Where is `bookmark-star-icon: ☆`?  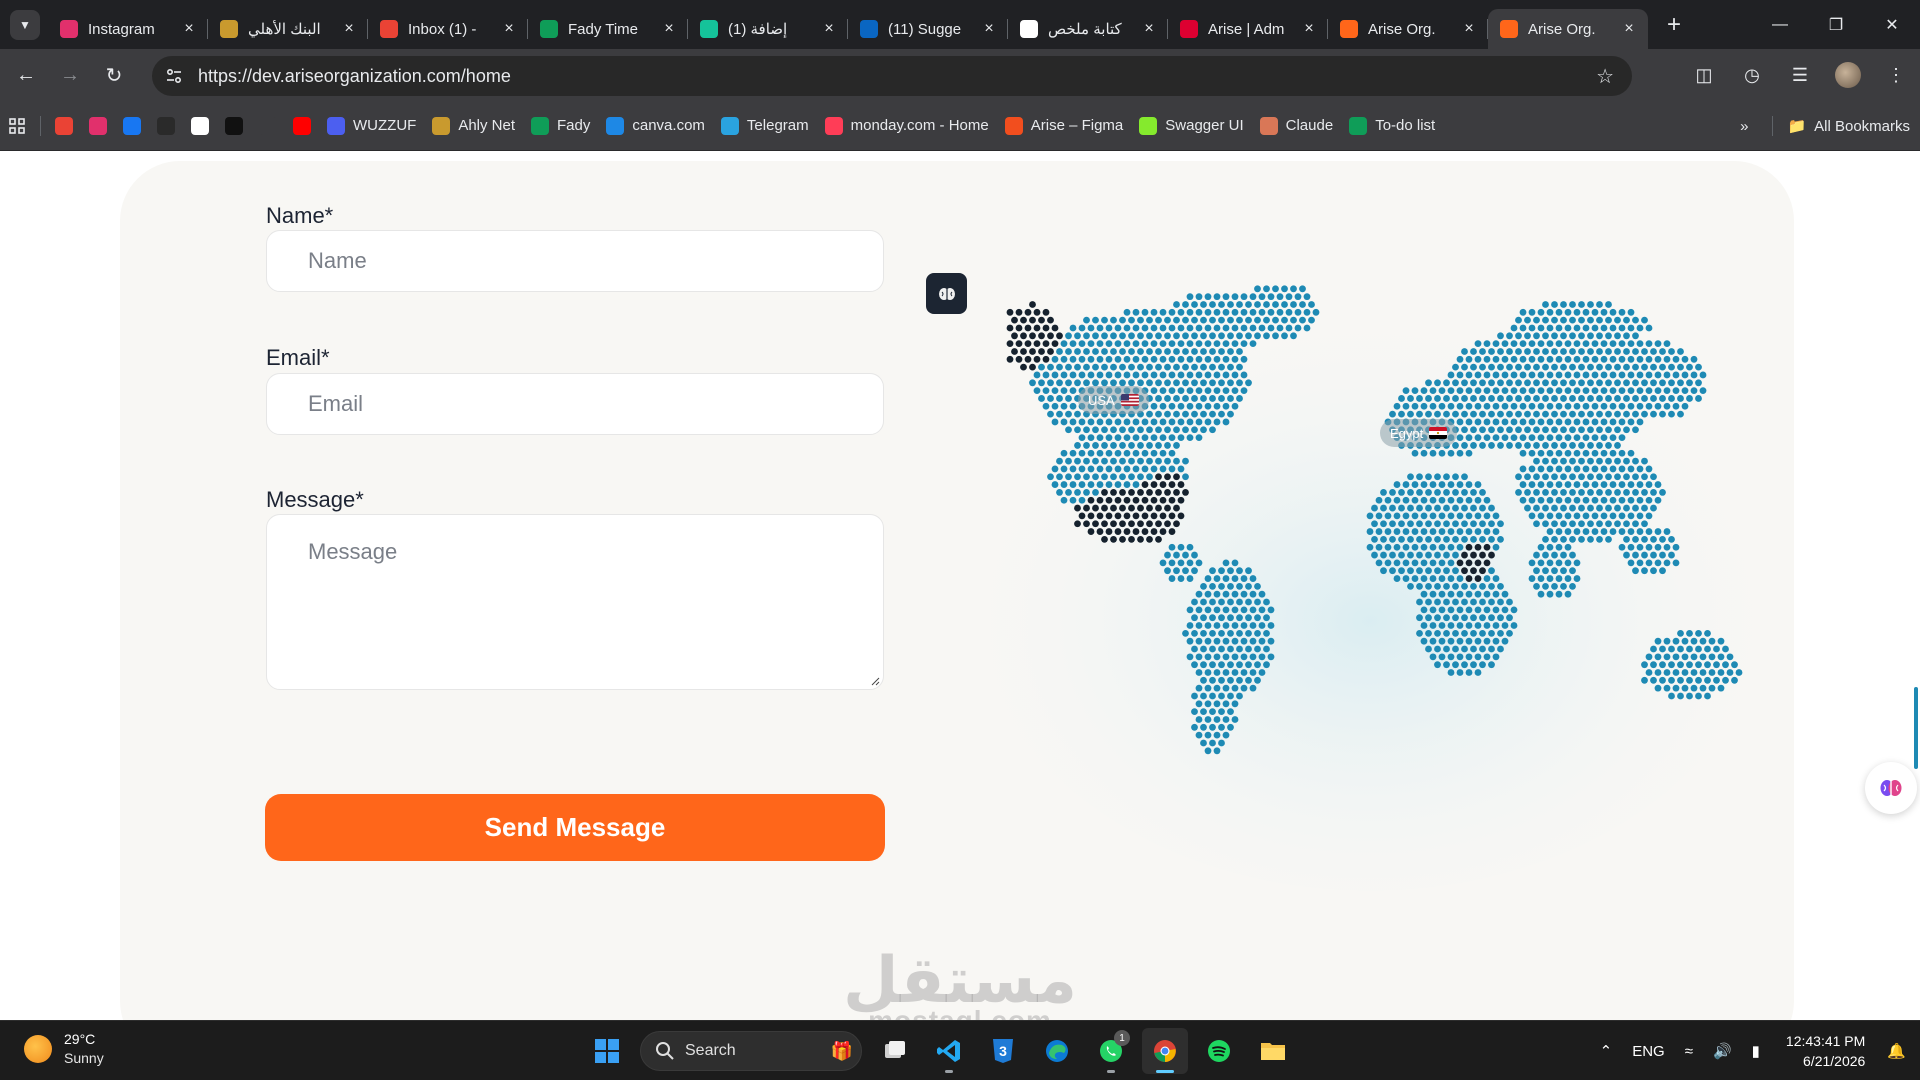
bookmark-star-icon: ☆ is located at coordinates (1605, 76).